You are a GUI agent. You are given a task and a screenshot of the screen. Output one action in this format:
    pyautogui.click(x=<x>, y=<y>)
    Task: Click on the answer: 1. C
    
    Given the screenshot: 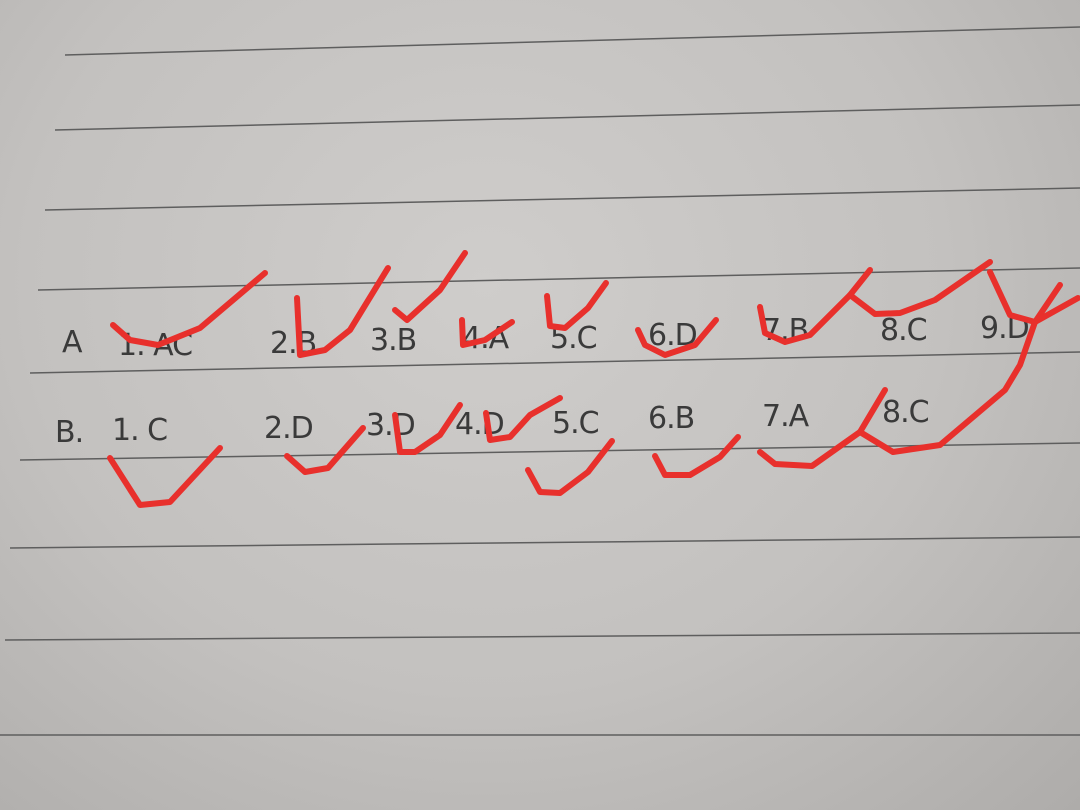 What is the action you would take?
    pyautogui.click(x=139, y=430)
    